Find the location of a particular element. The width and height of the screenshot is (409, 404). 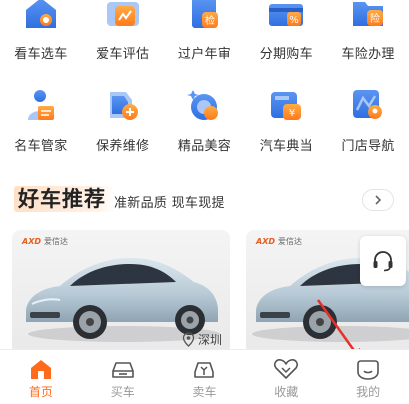

store-navigation-icon is located at coordinates (368, 105).